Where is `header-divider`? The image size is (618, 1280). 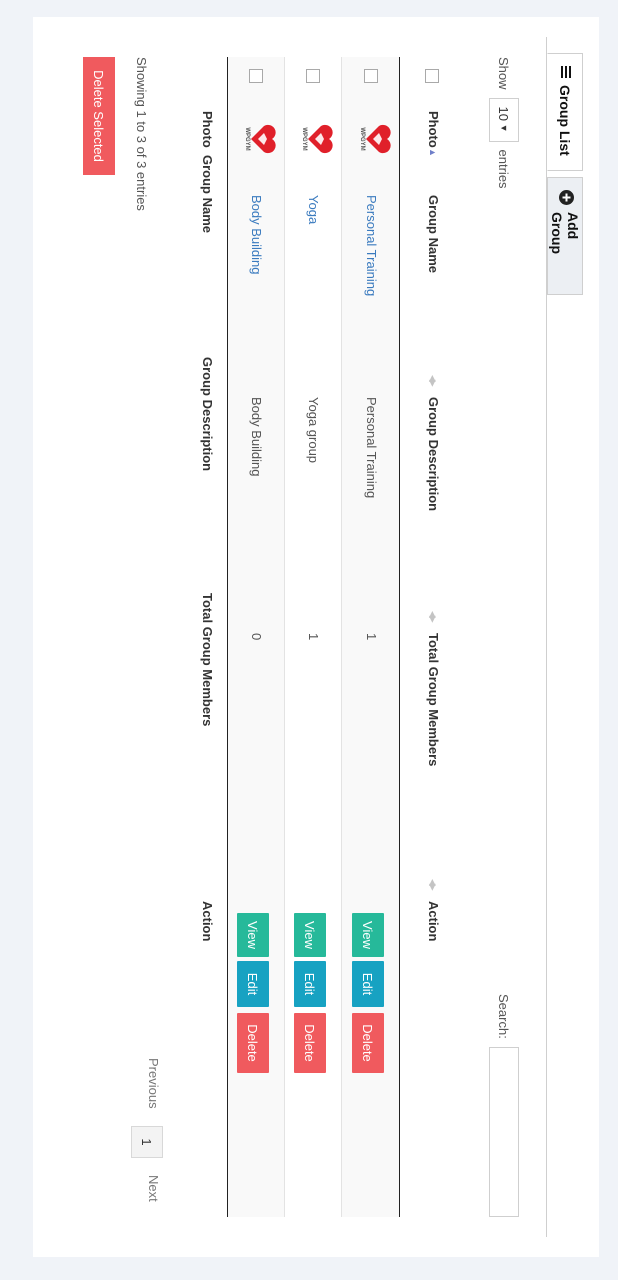 header-divider is located at coordinates (399, 637).